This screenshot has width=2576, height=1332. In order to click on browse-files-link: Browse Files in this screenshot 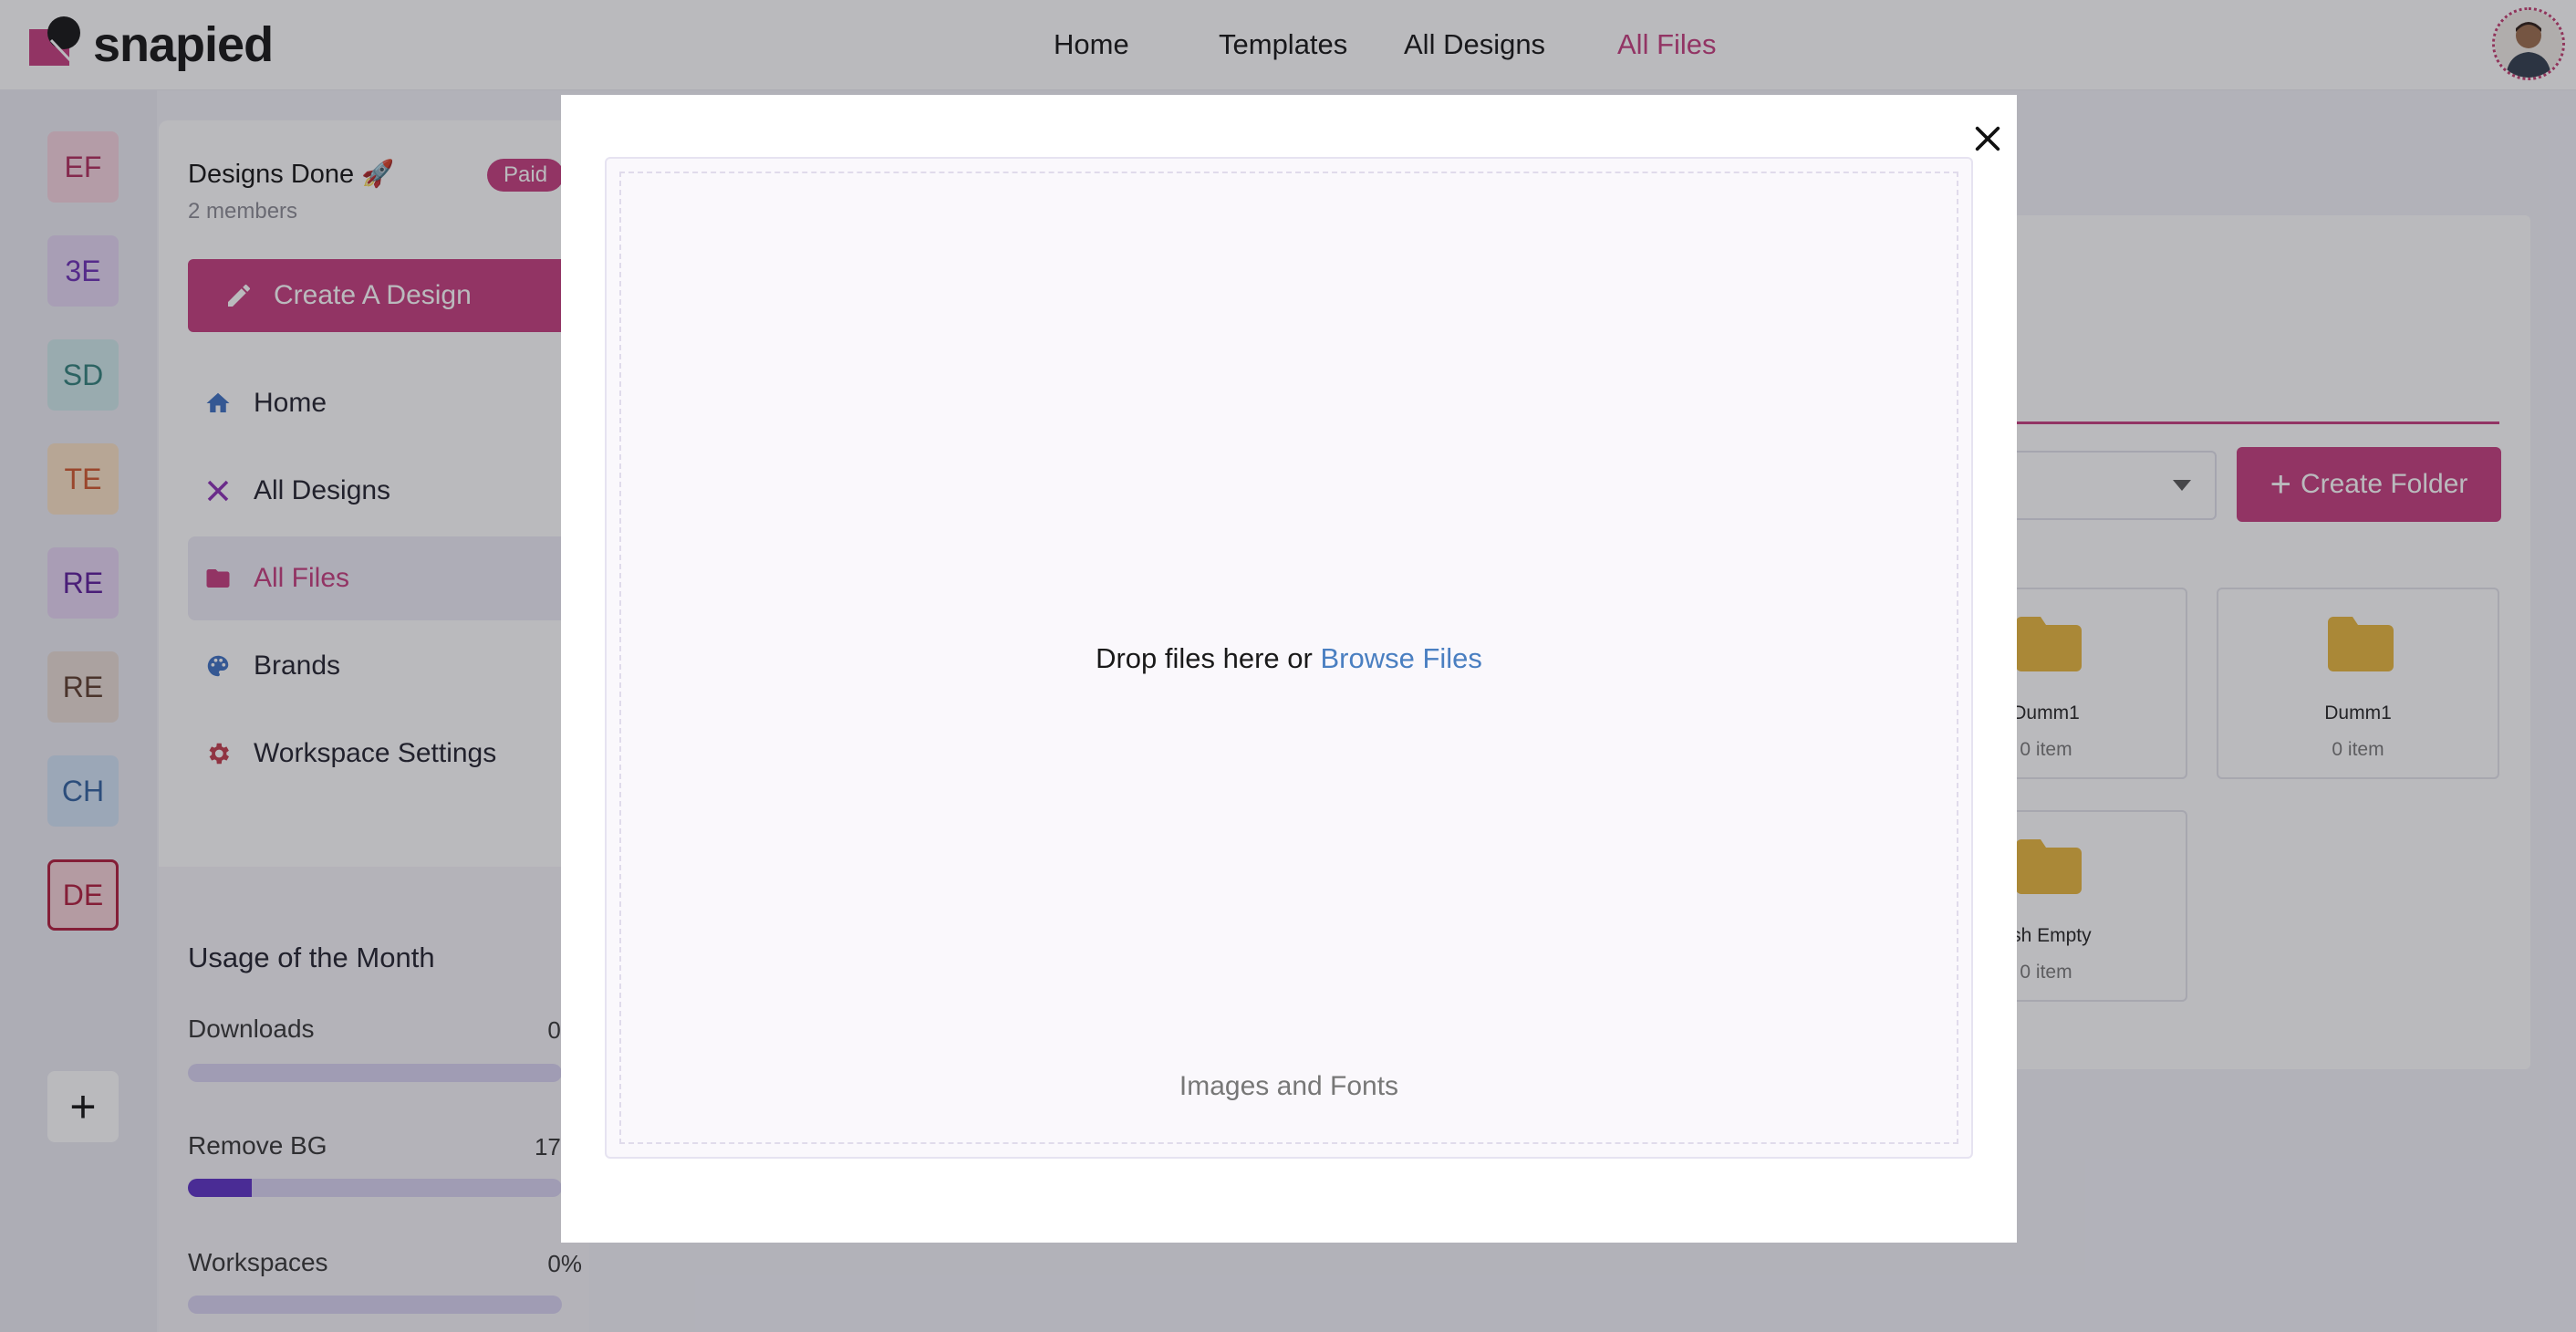, I will do `click(1400, 658)`.